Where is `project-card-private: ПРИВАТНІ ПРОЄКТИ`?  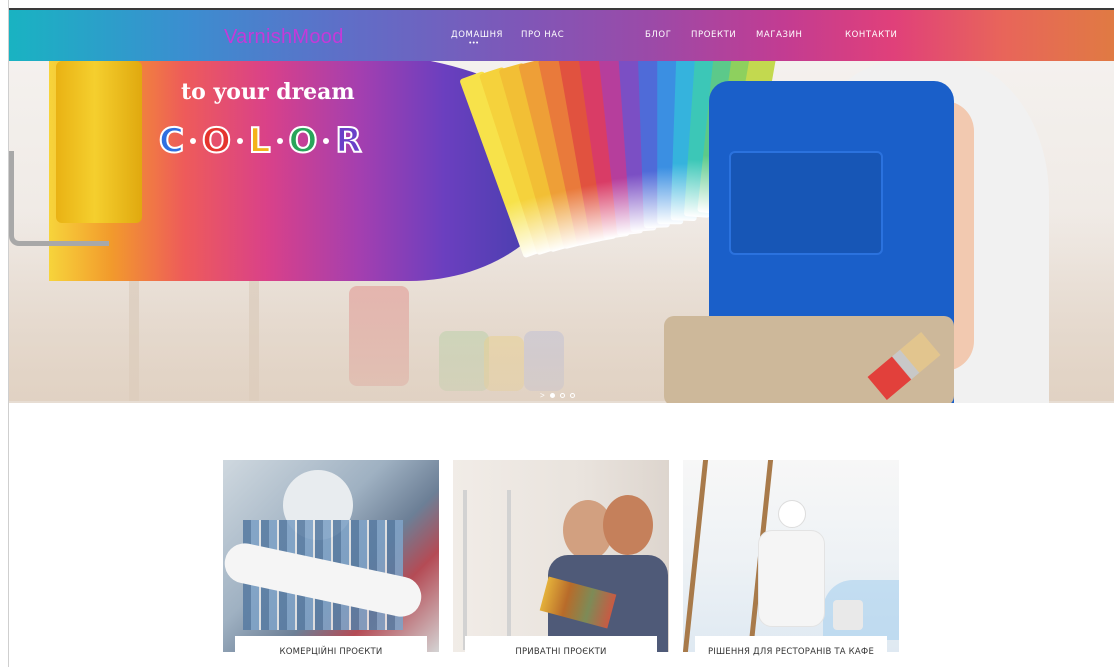
project-card-private: ПРИВАТНІ ПРОЄКТИ is located at coordinates (561, 563).